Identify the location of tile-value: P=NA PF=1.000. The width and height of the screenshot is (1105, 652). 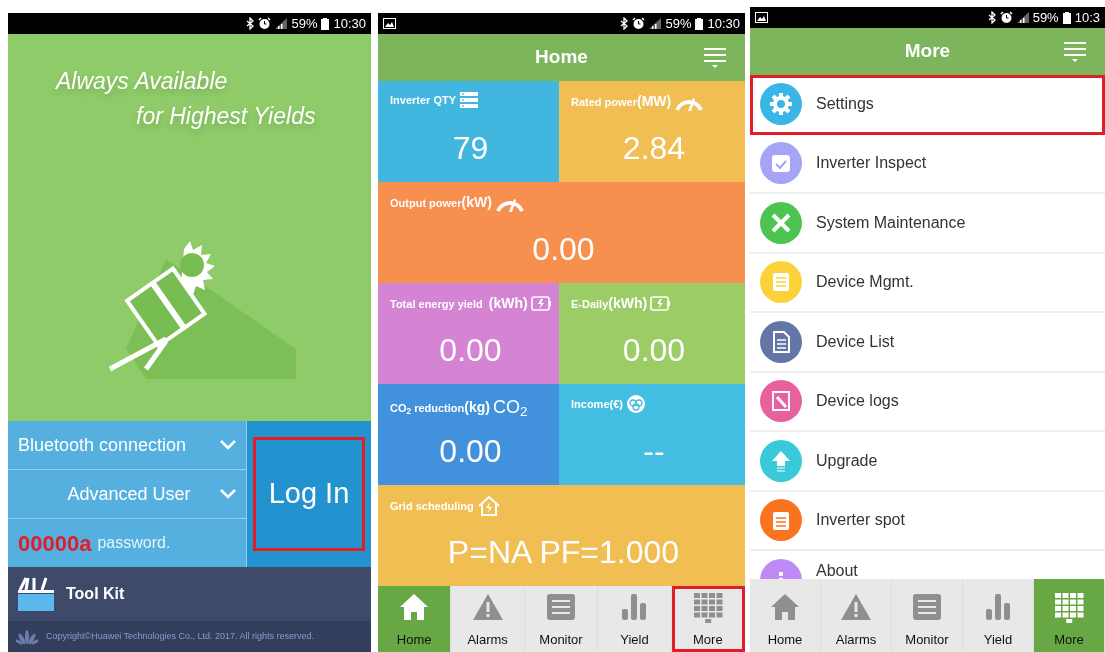
(563, 552).